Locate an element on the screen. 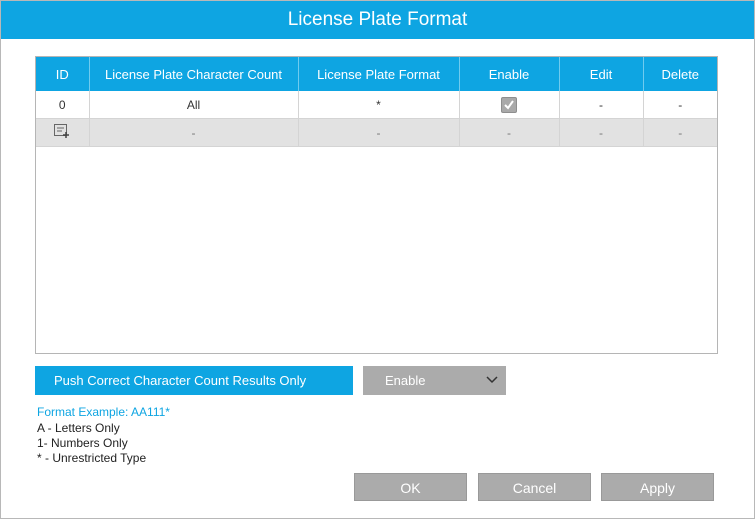 This screenshot has height=519, width=755. select-value: Enable is located at coordinates (405, 380).